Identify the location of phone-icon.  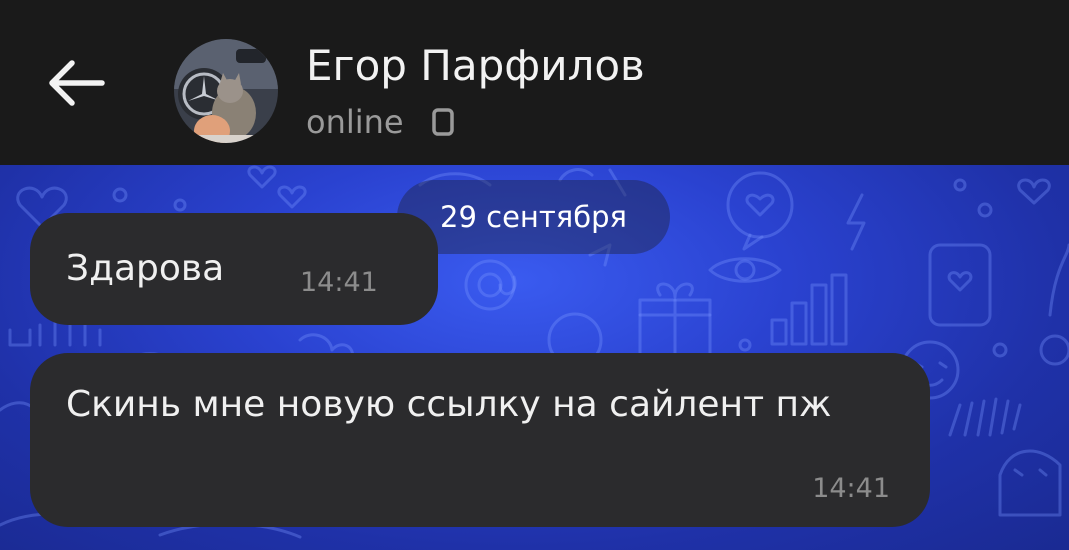
(443, 122).